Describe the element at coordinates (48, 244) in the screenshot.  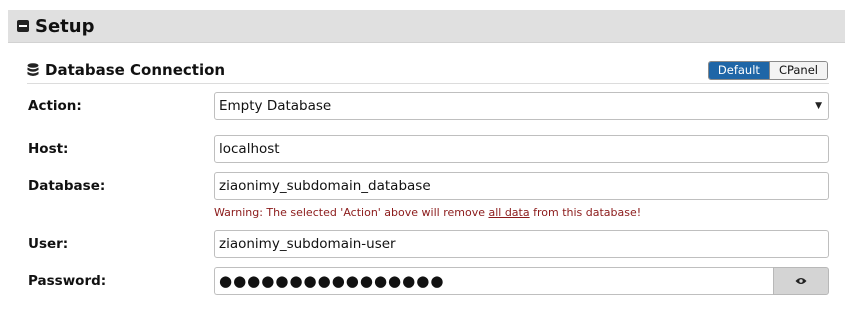
I see `user-label: User:` at that location.